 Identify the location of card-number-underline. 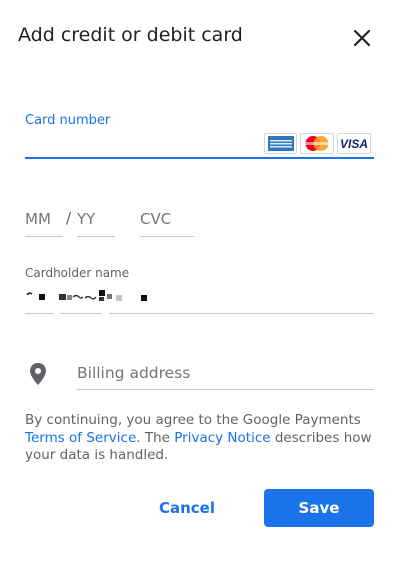
(199, 158).